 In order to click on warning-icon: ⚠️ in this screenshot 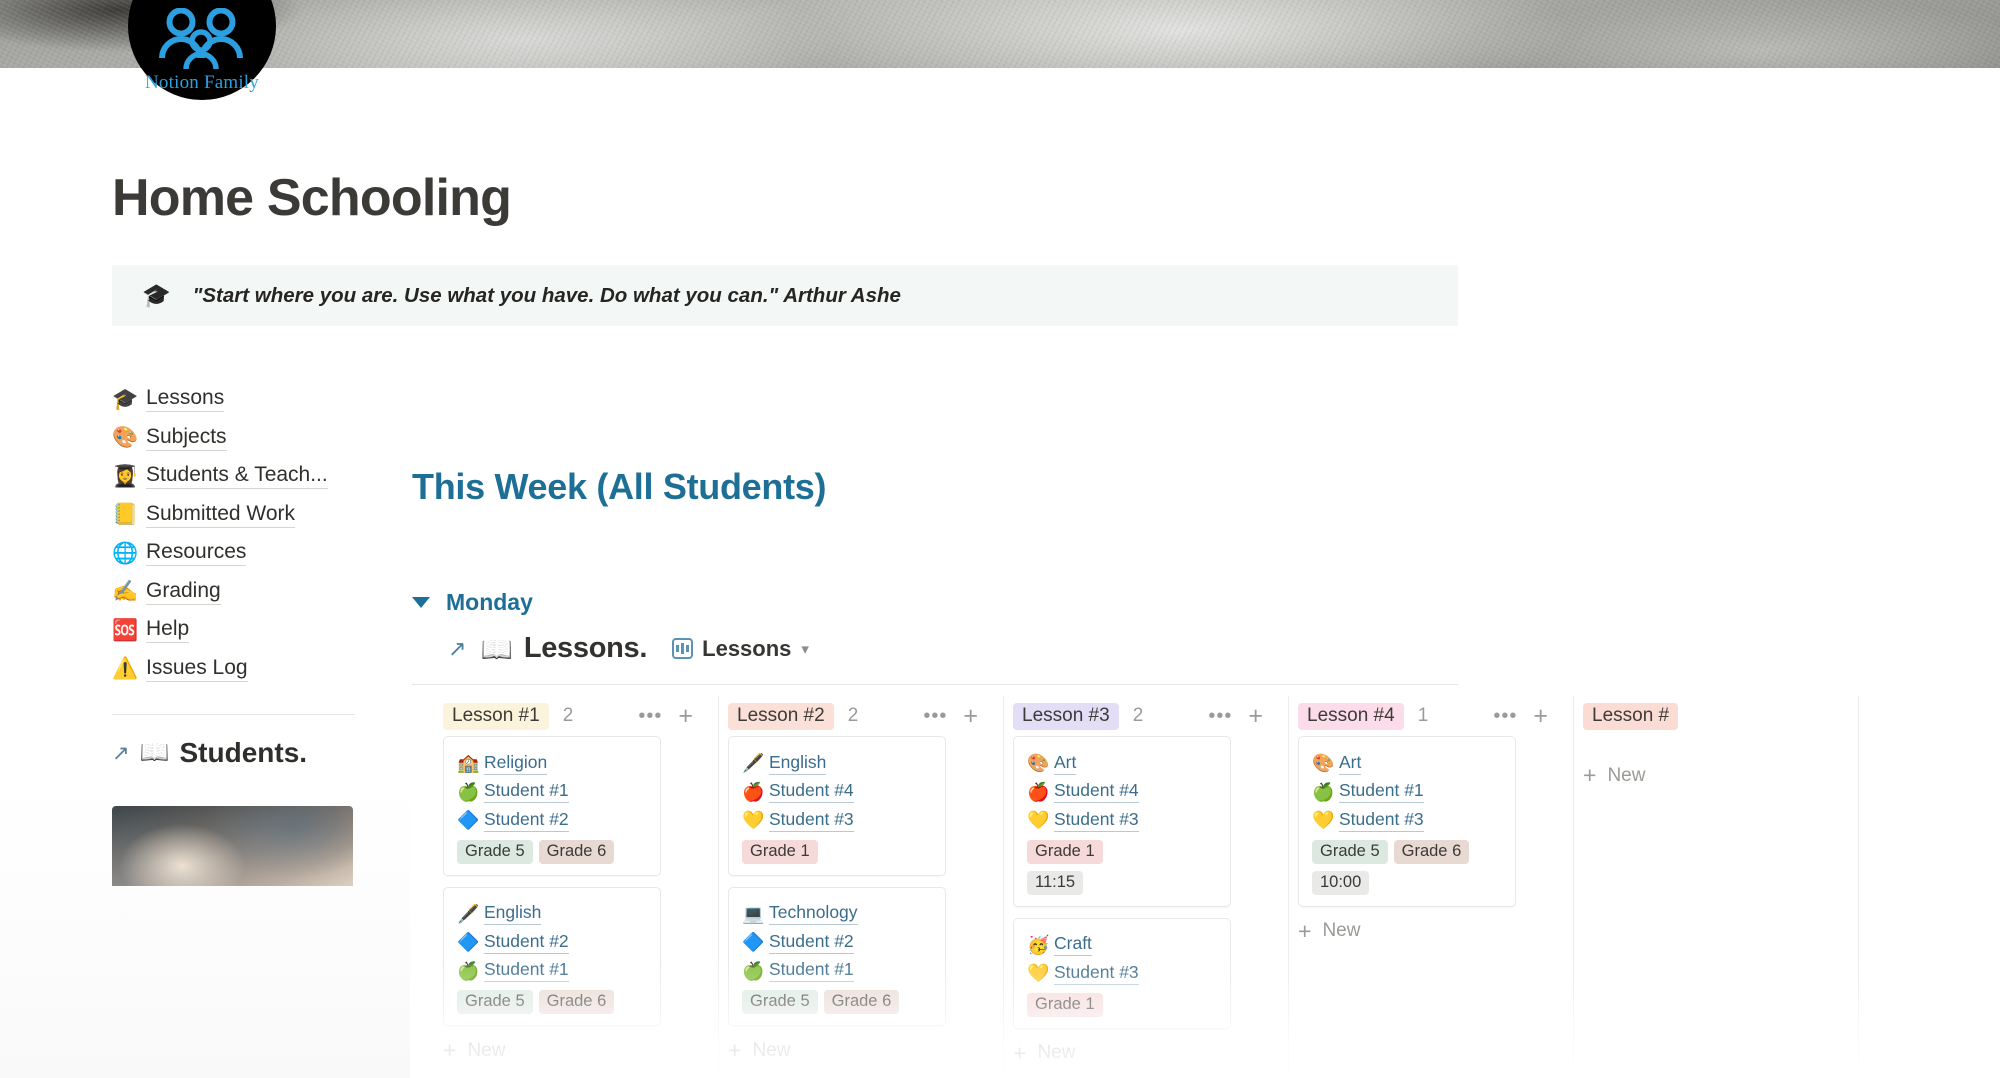, I will do `click(125, 669)`.